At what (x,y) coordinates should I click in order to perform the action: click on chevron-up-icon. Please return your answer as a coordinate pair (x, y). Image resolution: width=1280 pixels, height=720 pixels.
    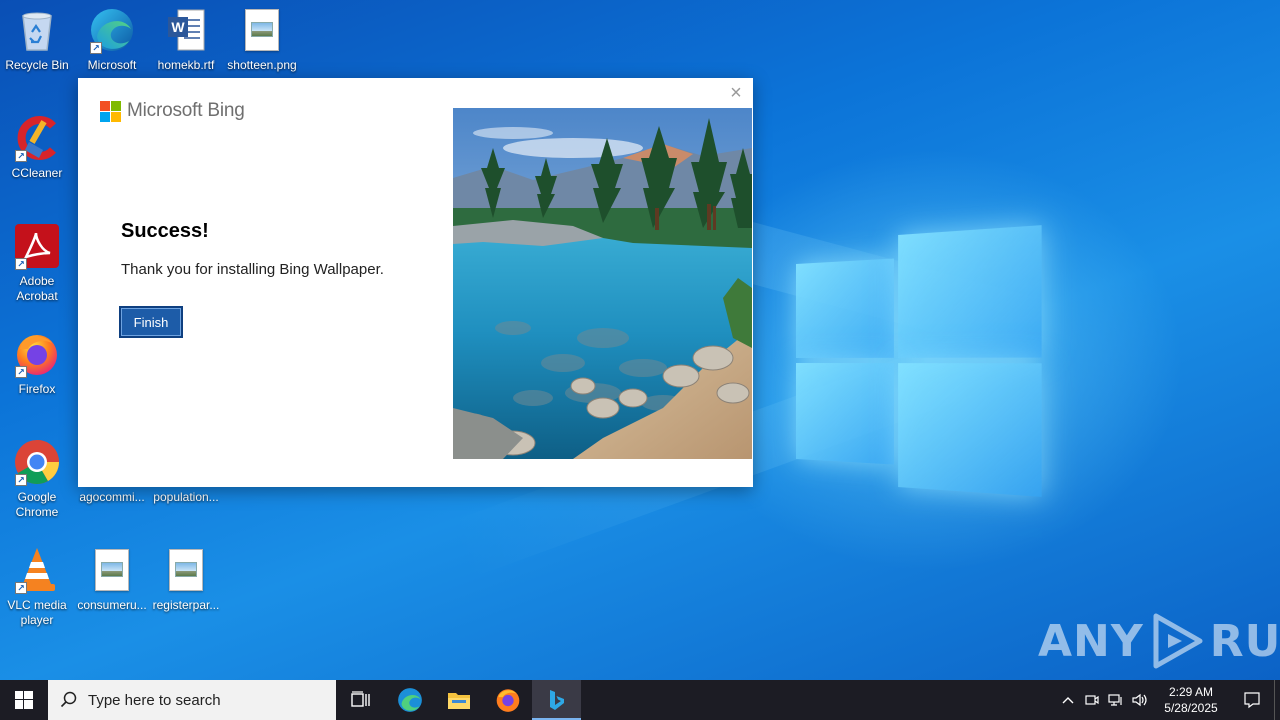
    Looking at the image, I should click on (1068, 700).